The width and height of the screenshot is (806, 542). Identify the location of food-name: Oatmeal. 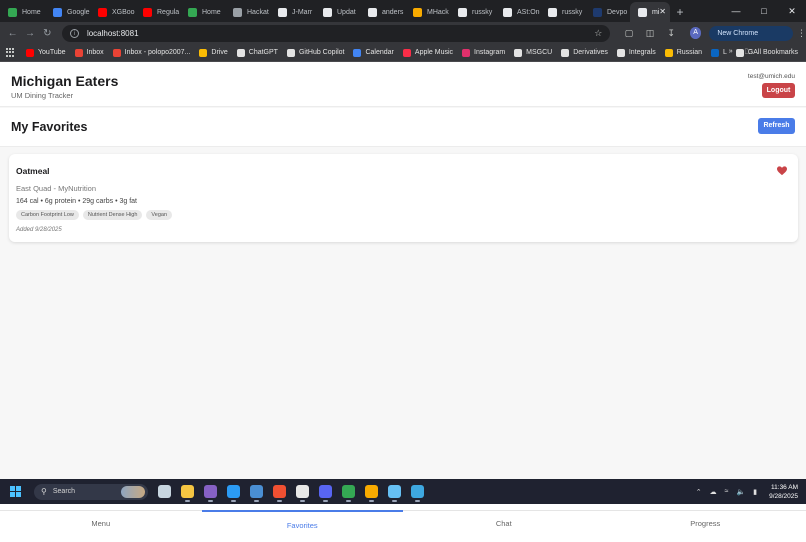
(33, 171).